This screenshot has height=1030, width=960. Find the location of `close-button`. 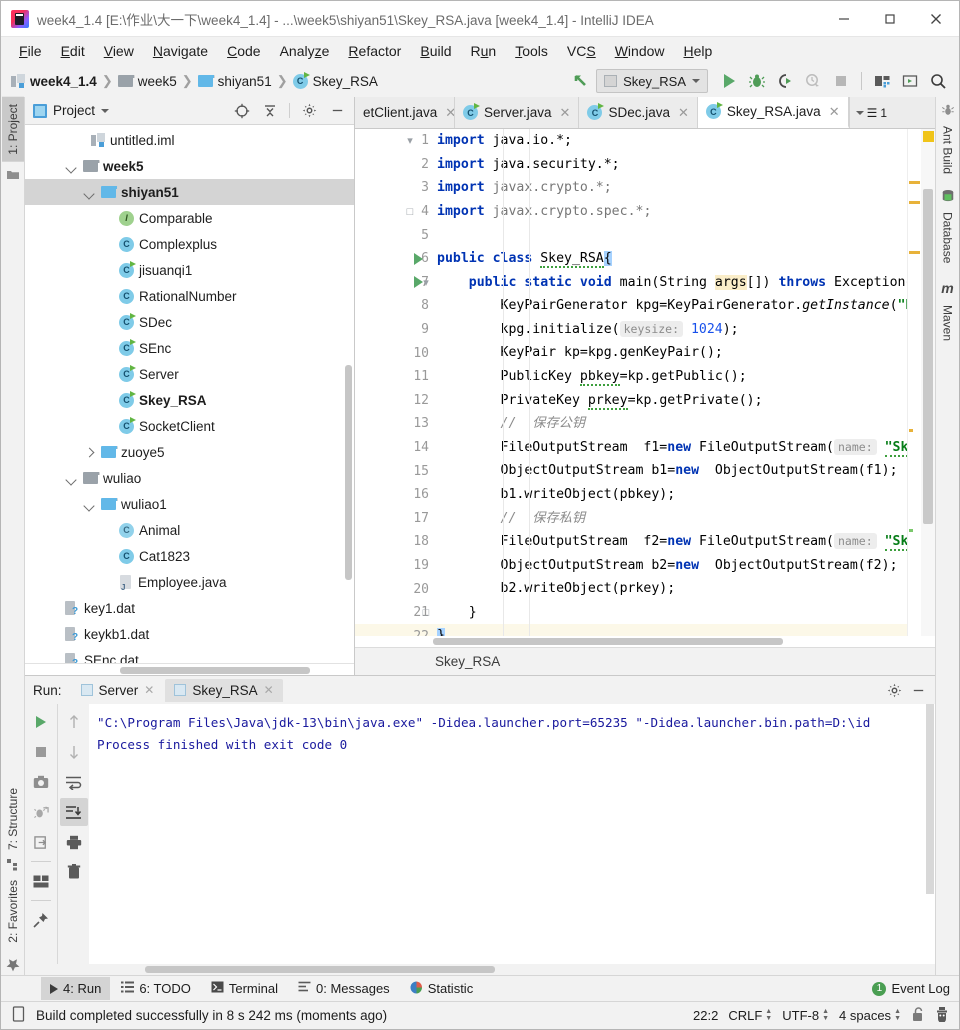

close-button is located at coordinates (936, 19).